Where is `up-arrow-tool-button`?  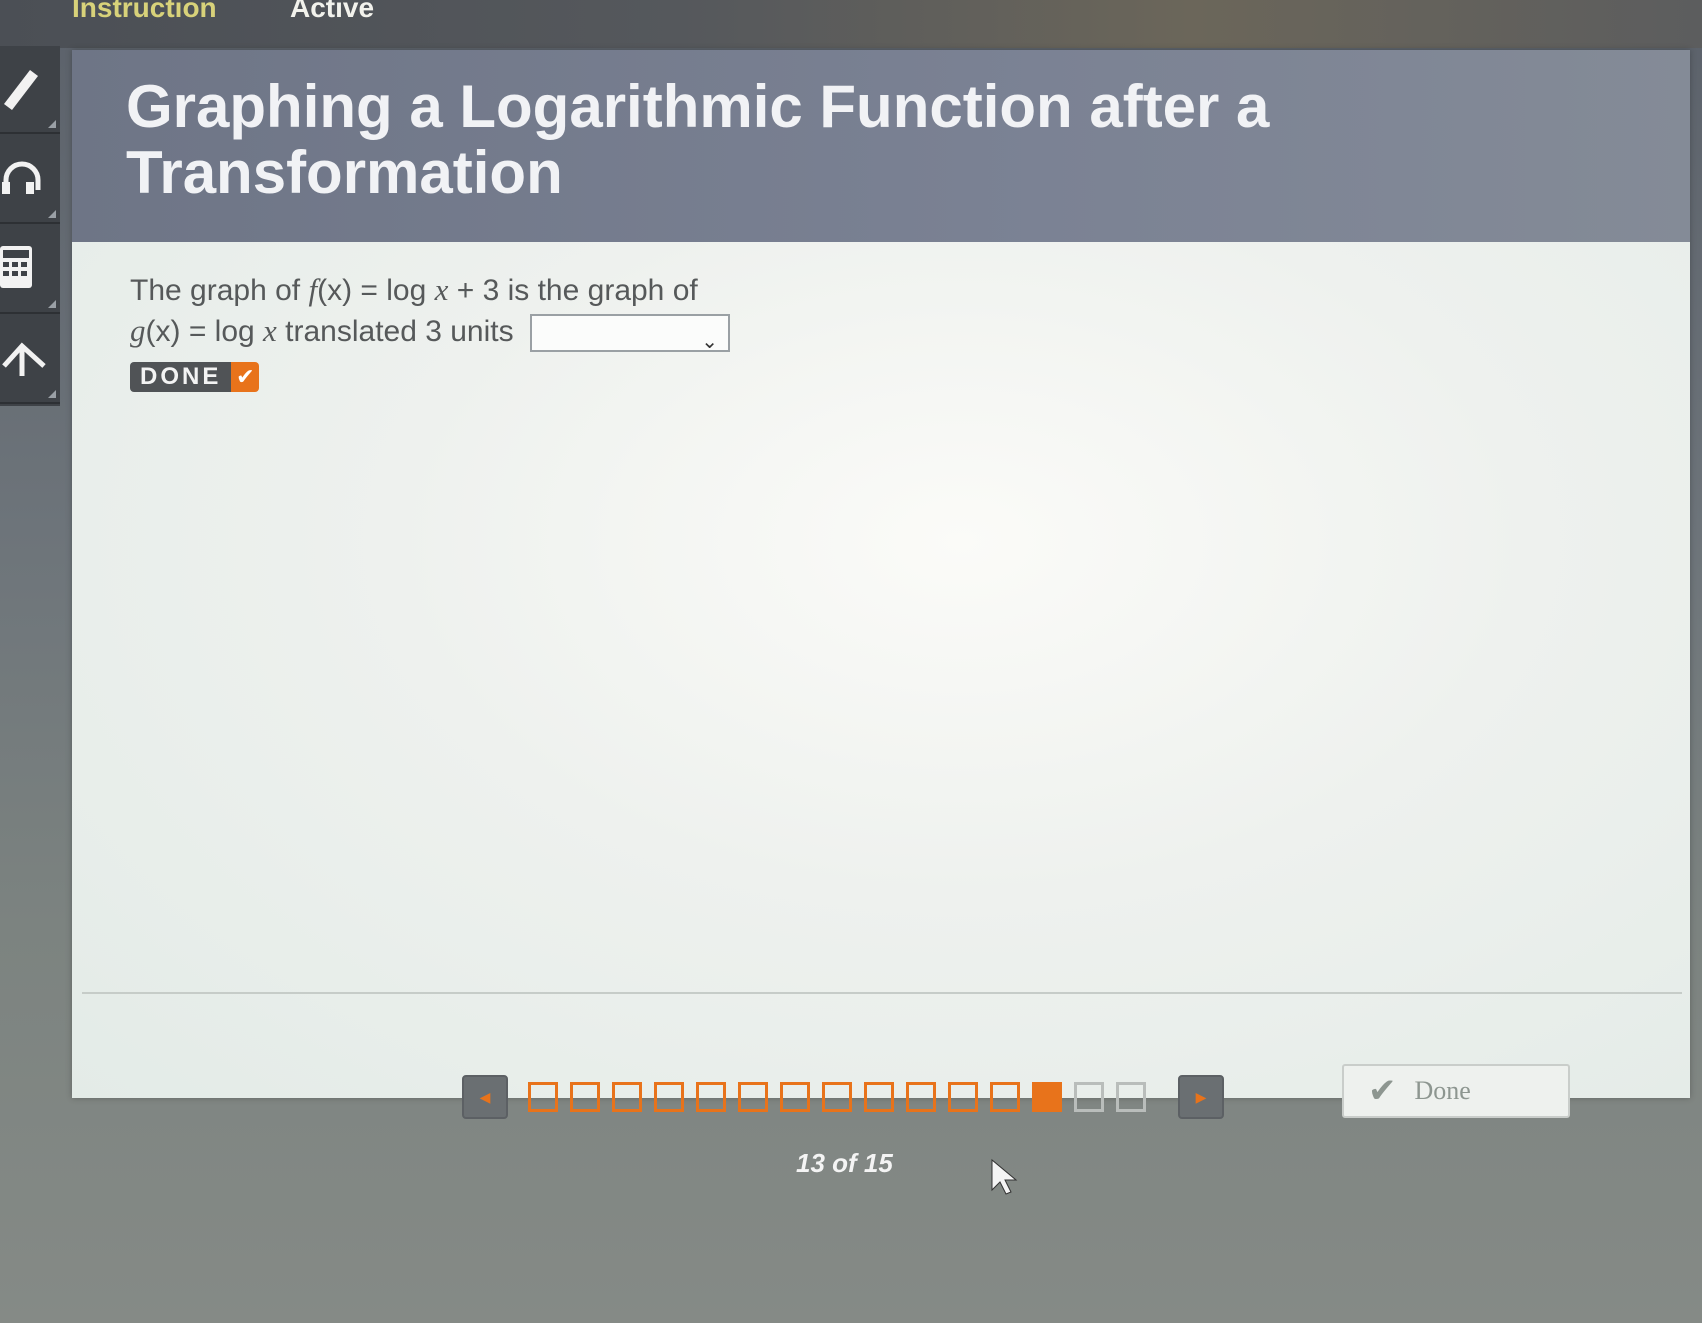
up-arrow-tool-button is located at coordinates (30, 360).